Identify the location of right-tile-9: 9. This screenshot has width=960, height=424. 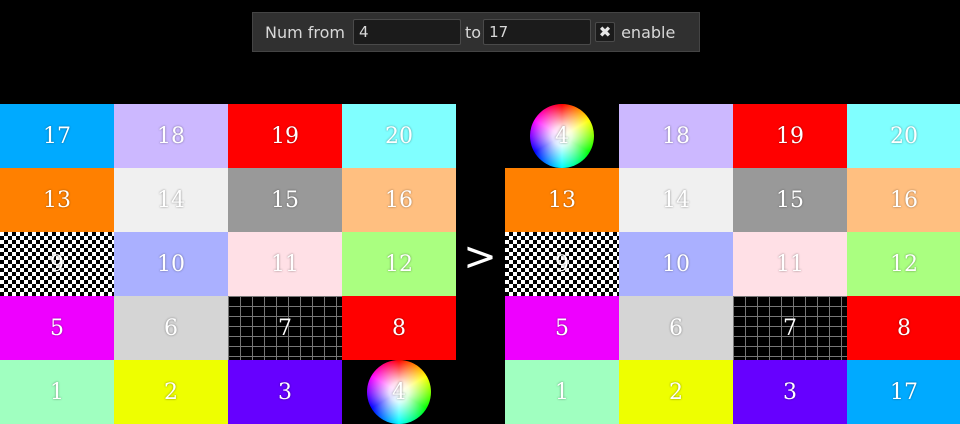
(562, 264).